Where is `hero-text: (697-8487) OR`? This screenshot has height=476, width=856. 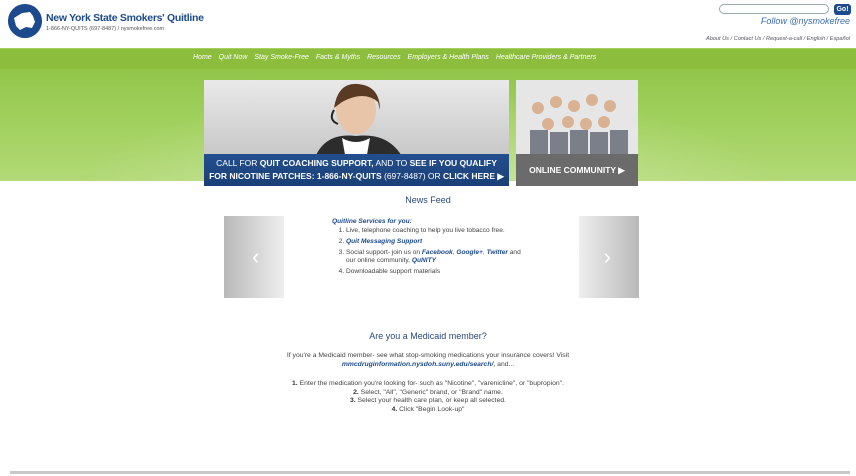 hero-text: (697-8487) OR is located at coordinates (412, 176).